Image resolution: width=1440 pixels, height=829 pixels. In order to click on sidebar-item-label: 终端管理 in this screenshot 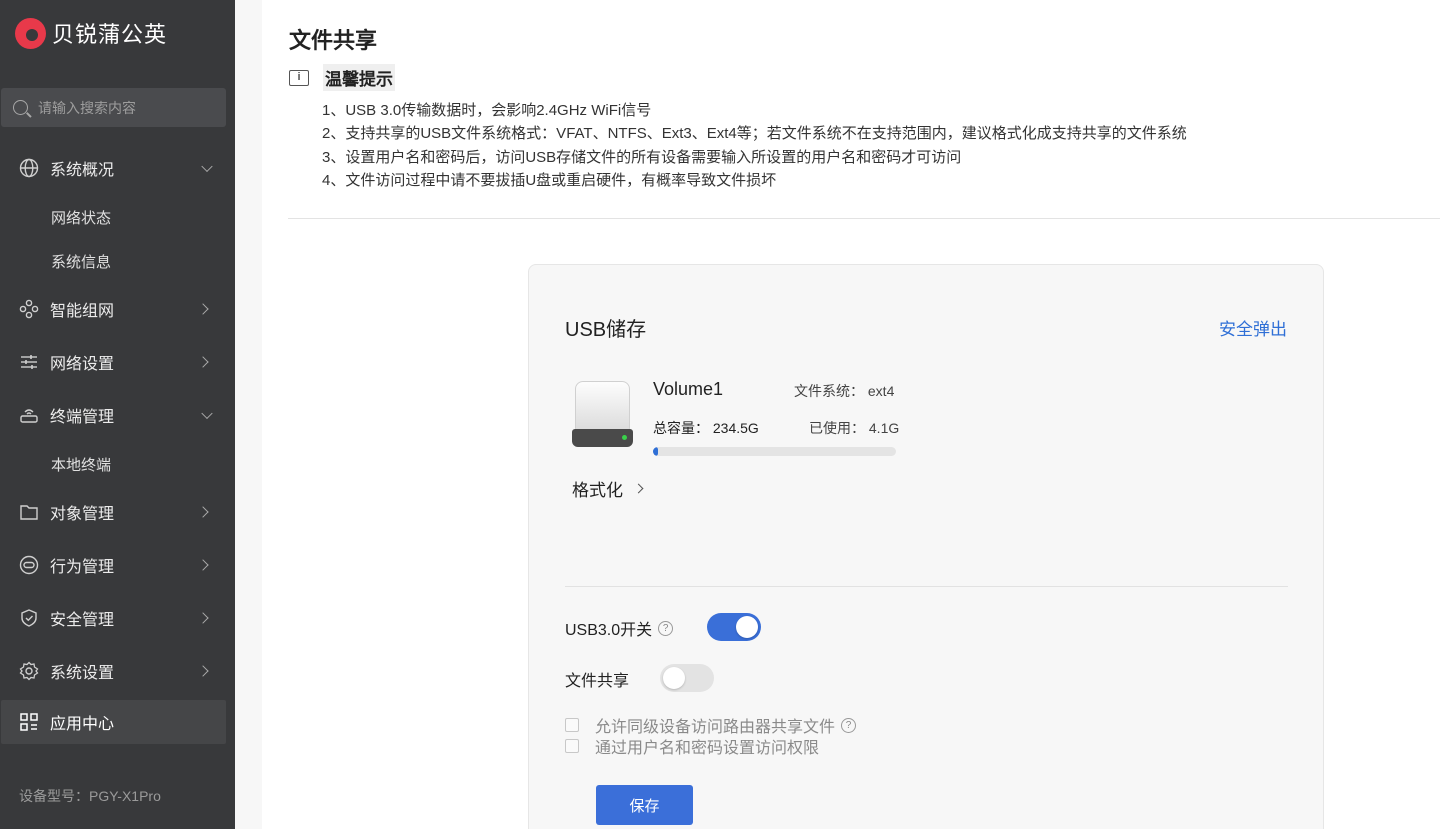, I will do `click(82, 417)`.